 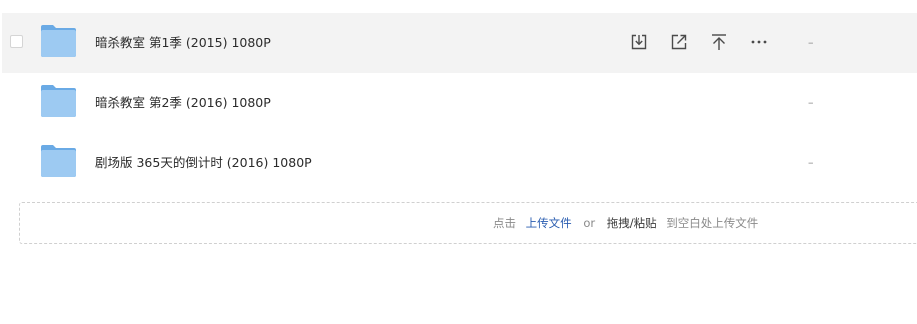 I want to click on move-to-top-icon, so click(x=719, y=42).